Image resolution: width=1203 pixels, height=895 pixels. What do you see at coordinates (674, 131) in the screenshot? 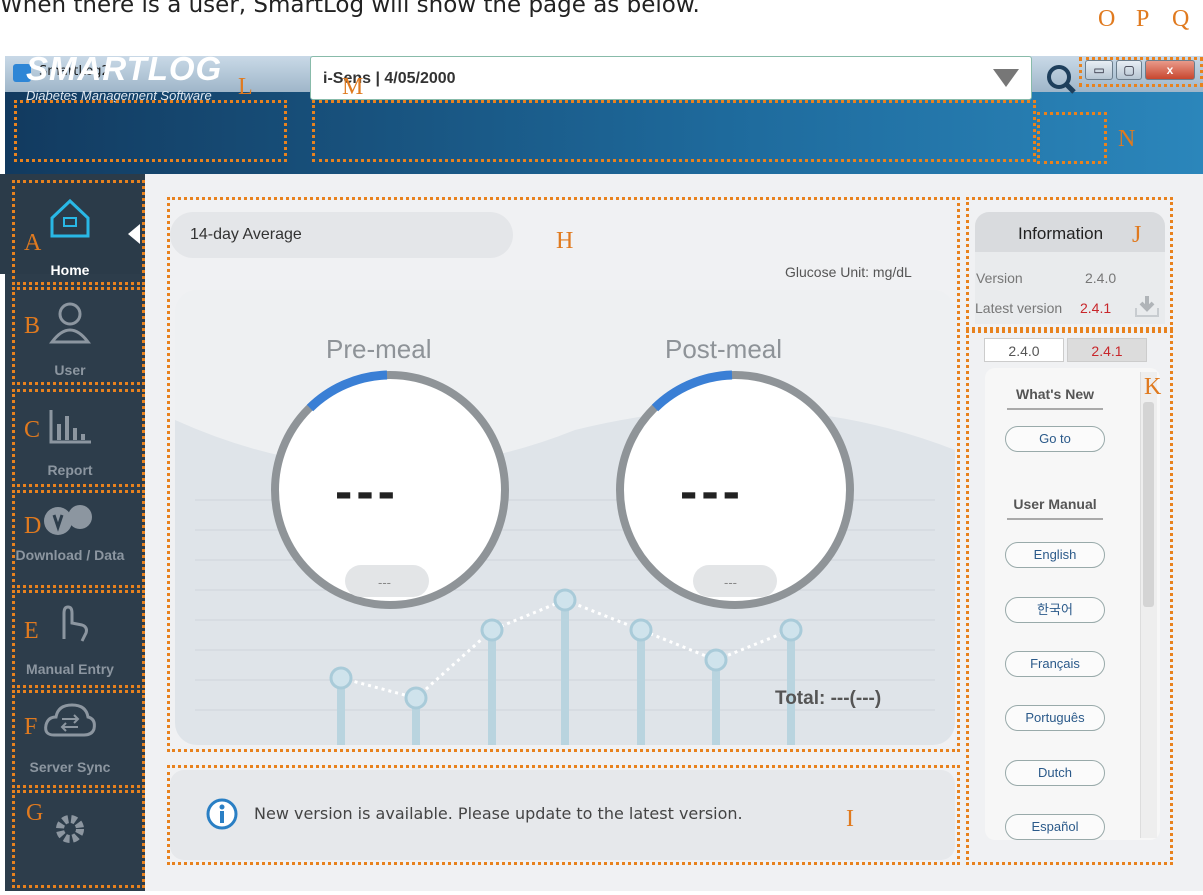
I see `annotation-box-user-select` at bounding box center [674, 131].